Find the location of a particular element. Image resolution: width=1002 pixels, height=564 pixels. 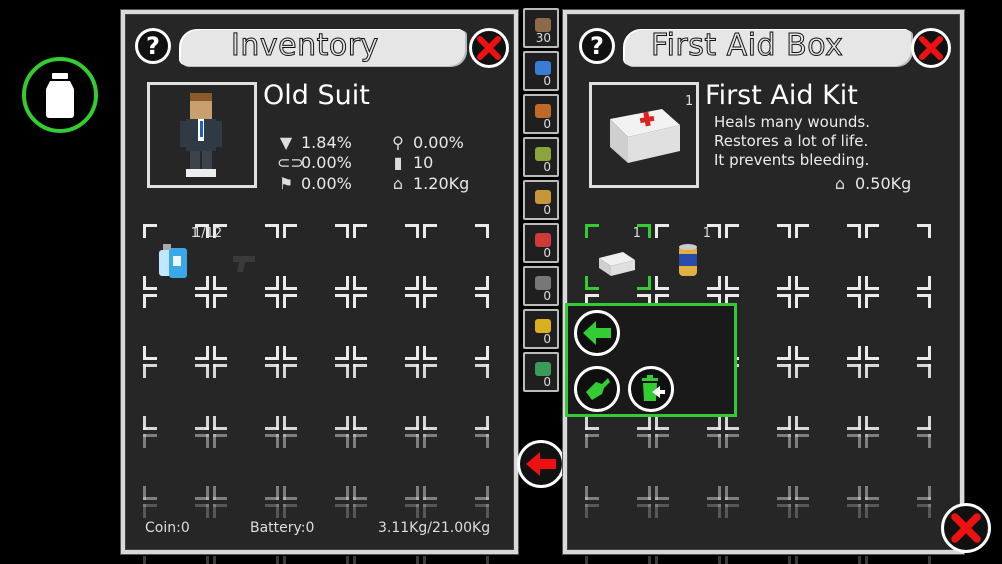

water-bottles-icon is located at coordinates (173, 261).